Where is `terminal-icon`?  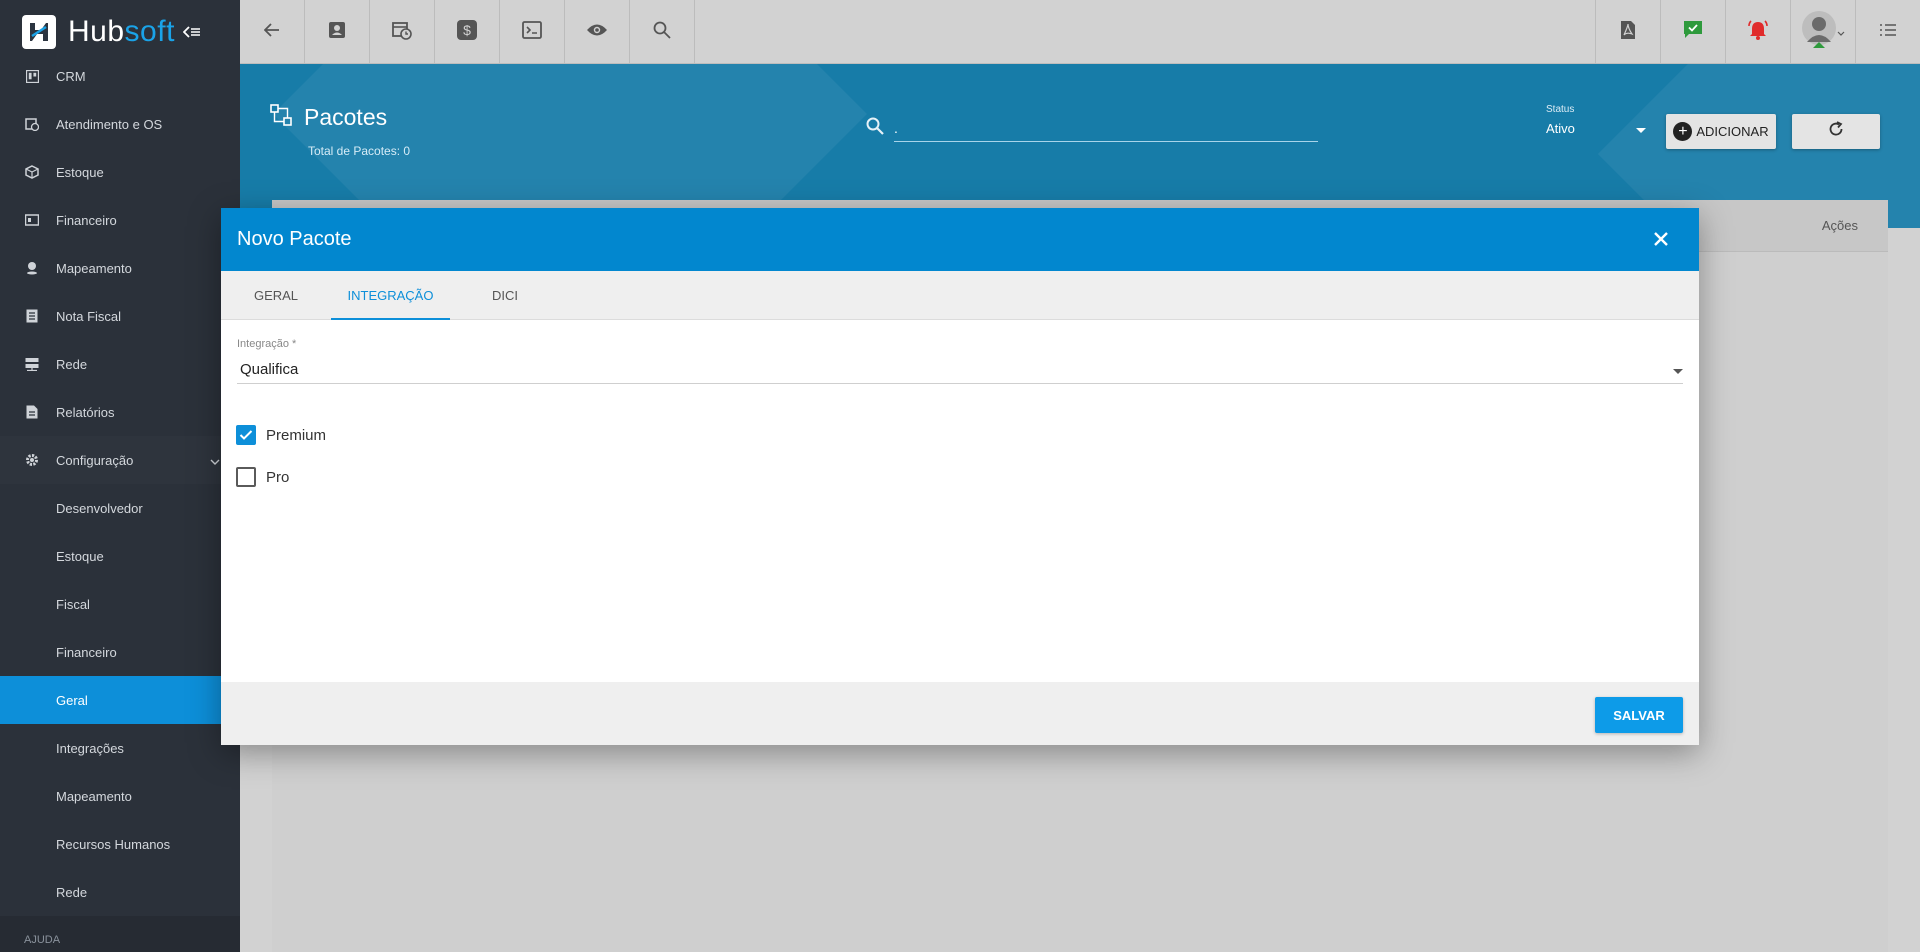 terminal-icon is located at coordinates (532, 32).